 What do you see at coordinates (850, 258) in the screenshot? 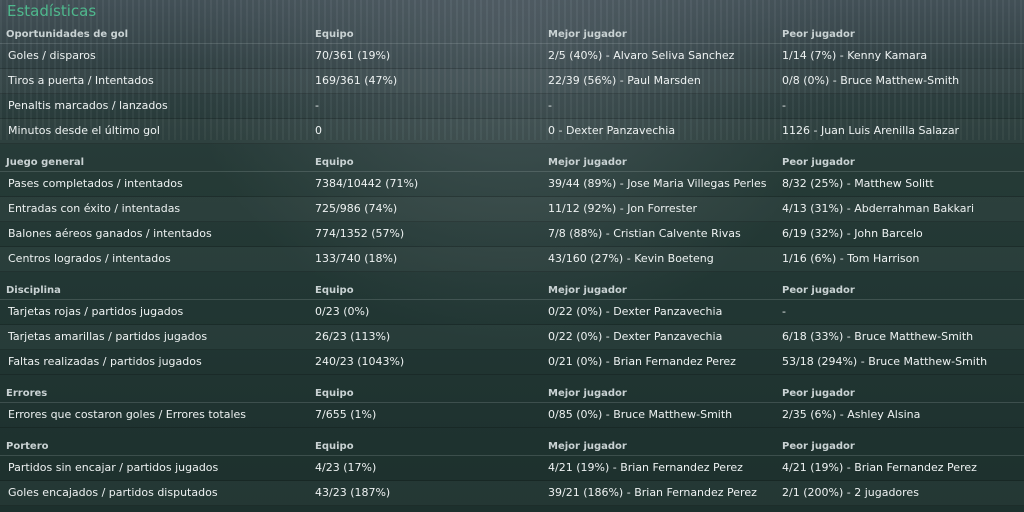
I see `worst-player-link: 1/16 (6%) - Tom Harrison` at bounding box center [850, 258].